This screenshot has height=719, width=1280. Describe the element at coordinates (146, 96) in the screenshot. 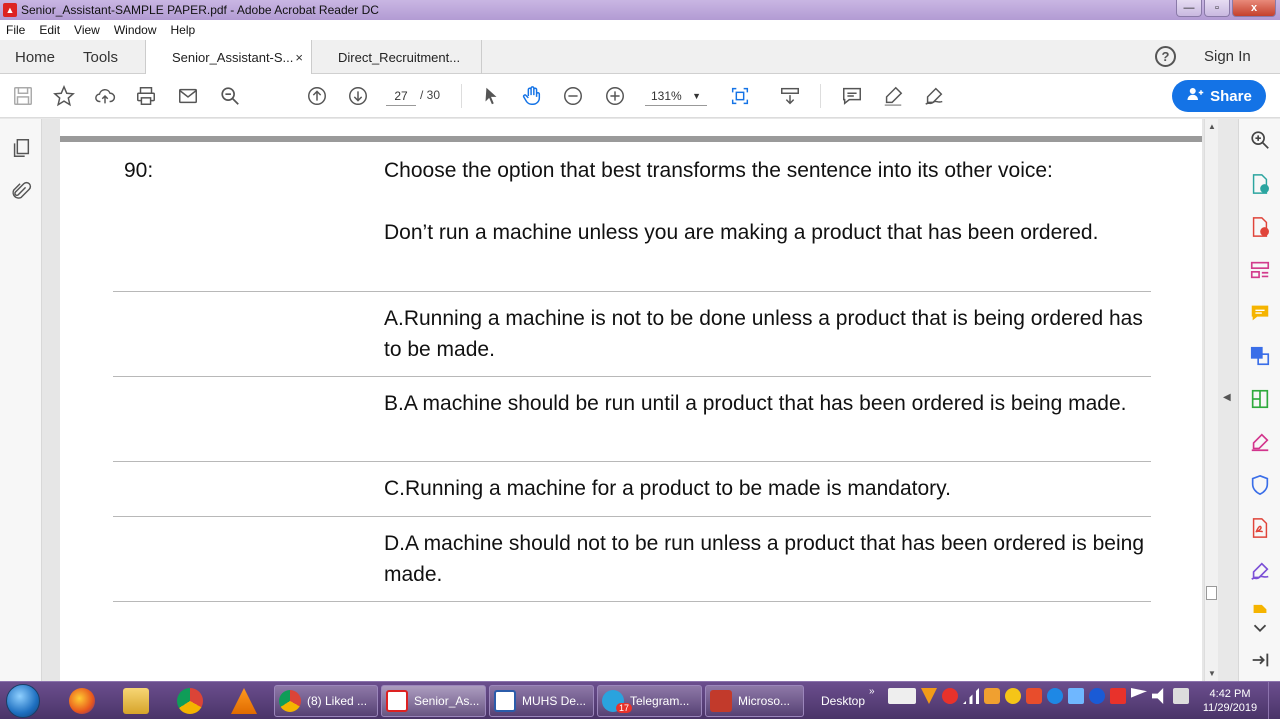

I see `print-icon` at that location.